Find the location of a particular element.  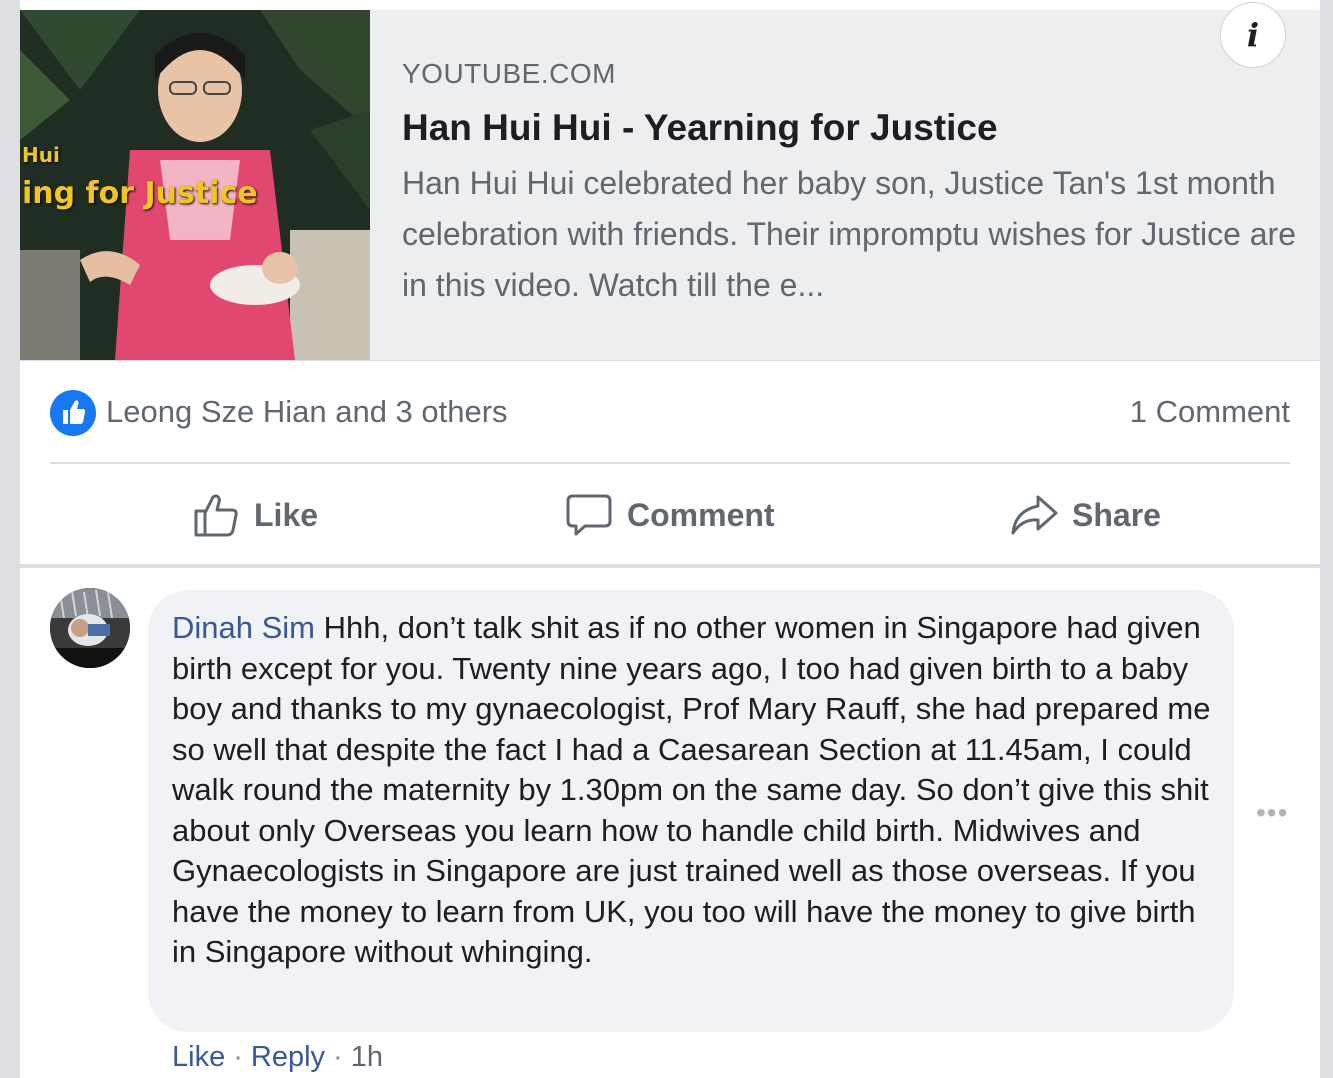

like-button: Like is located at coordinates (255, 515).